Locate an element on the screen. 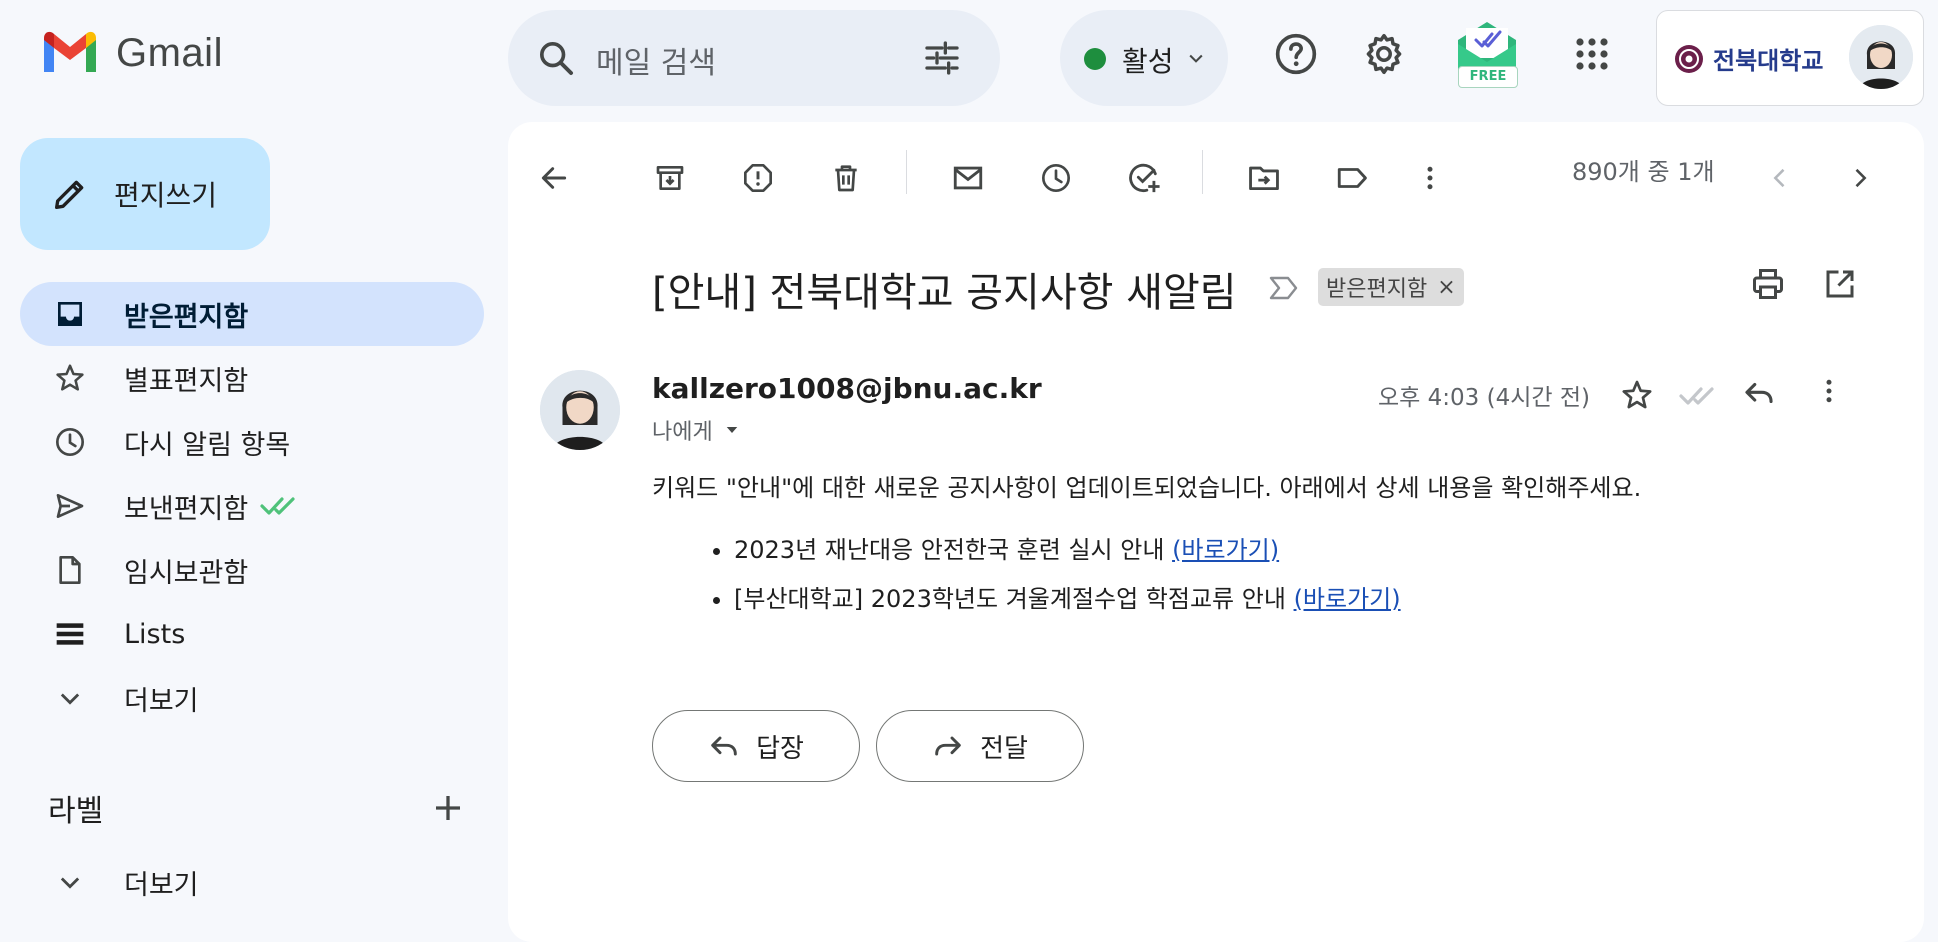 The image size is (1938, 942). message-subject: [안내] 전북대학교 공지사항 새알림 is located at coordinates (944, 293).